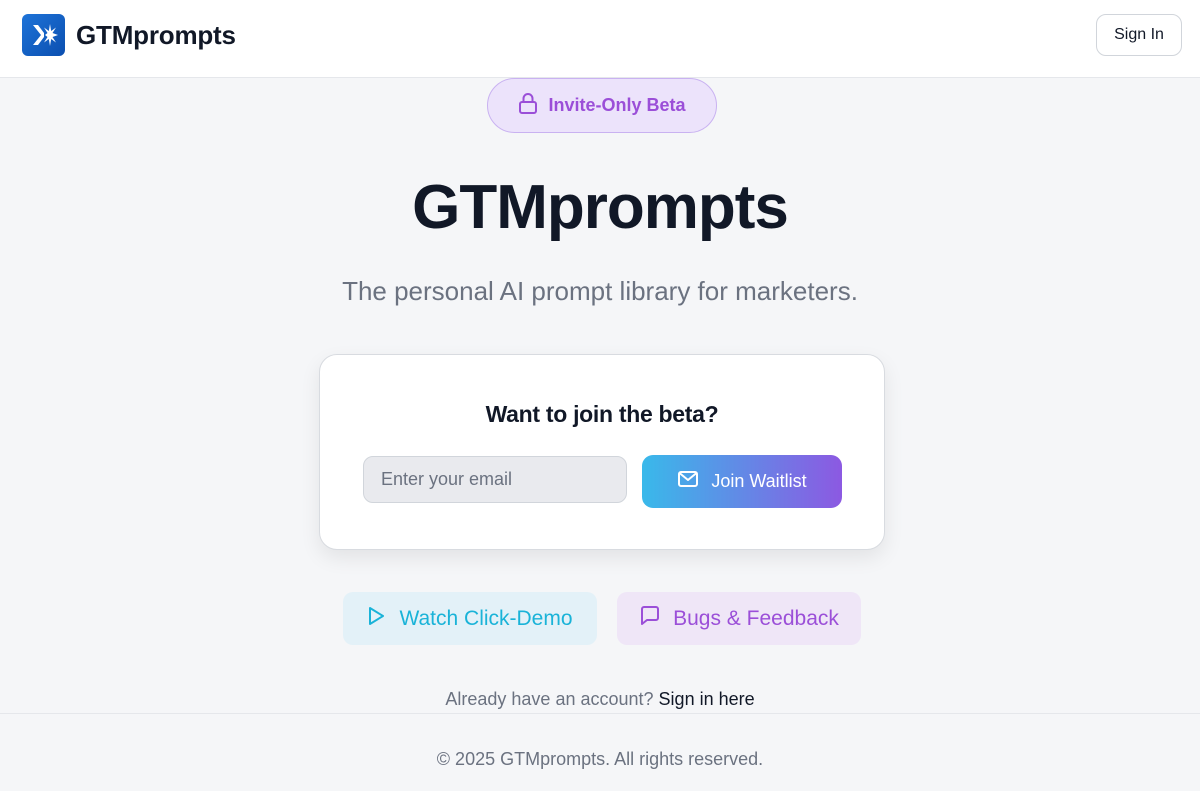 This screenshot has width=1200, height=791. Describe the element at coordinates (688, 481) in the screenshot. I see `mail-icon` at that location.